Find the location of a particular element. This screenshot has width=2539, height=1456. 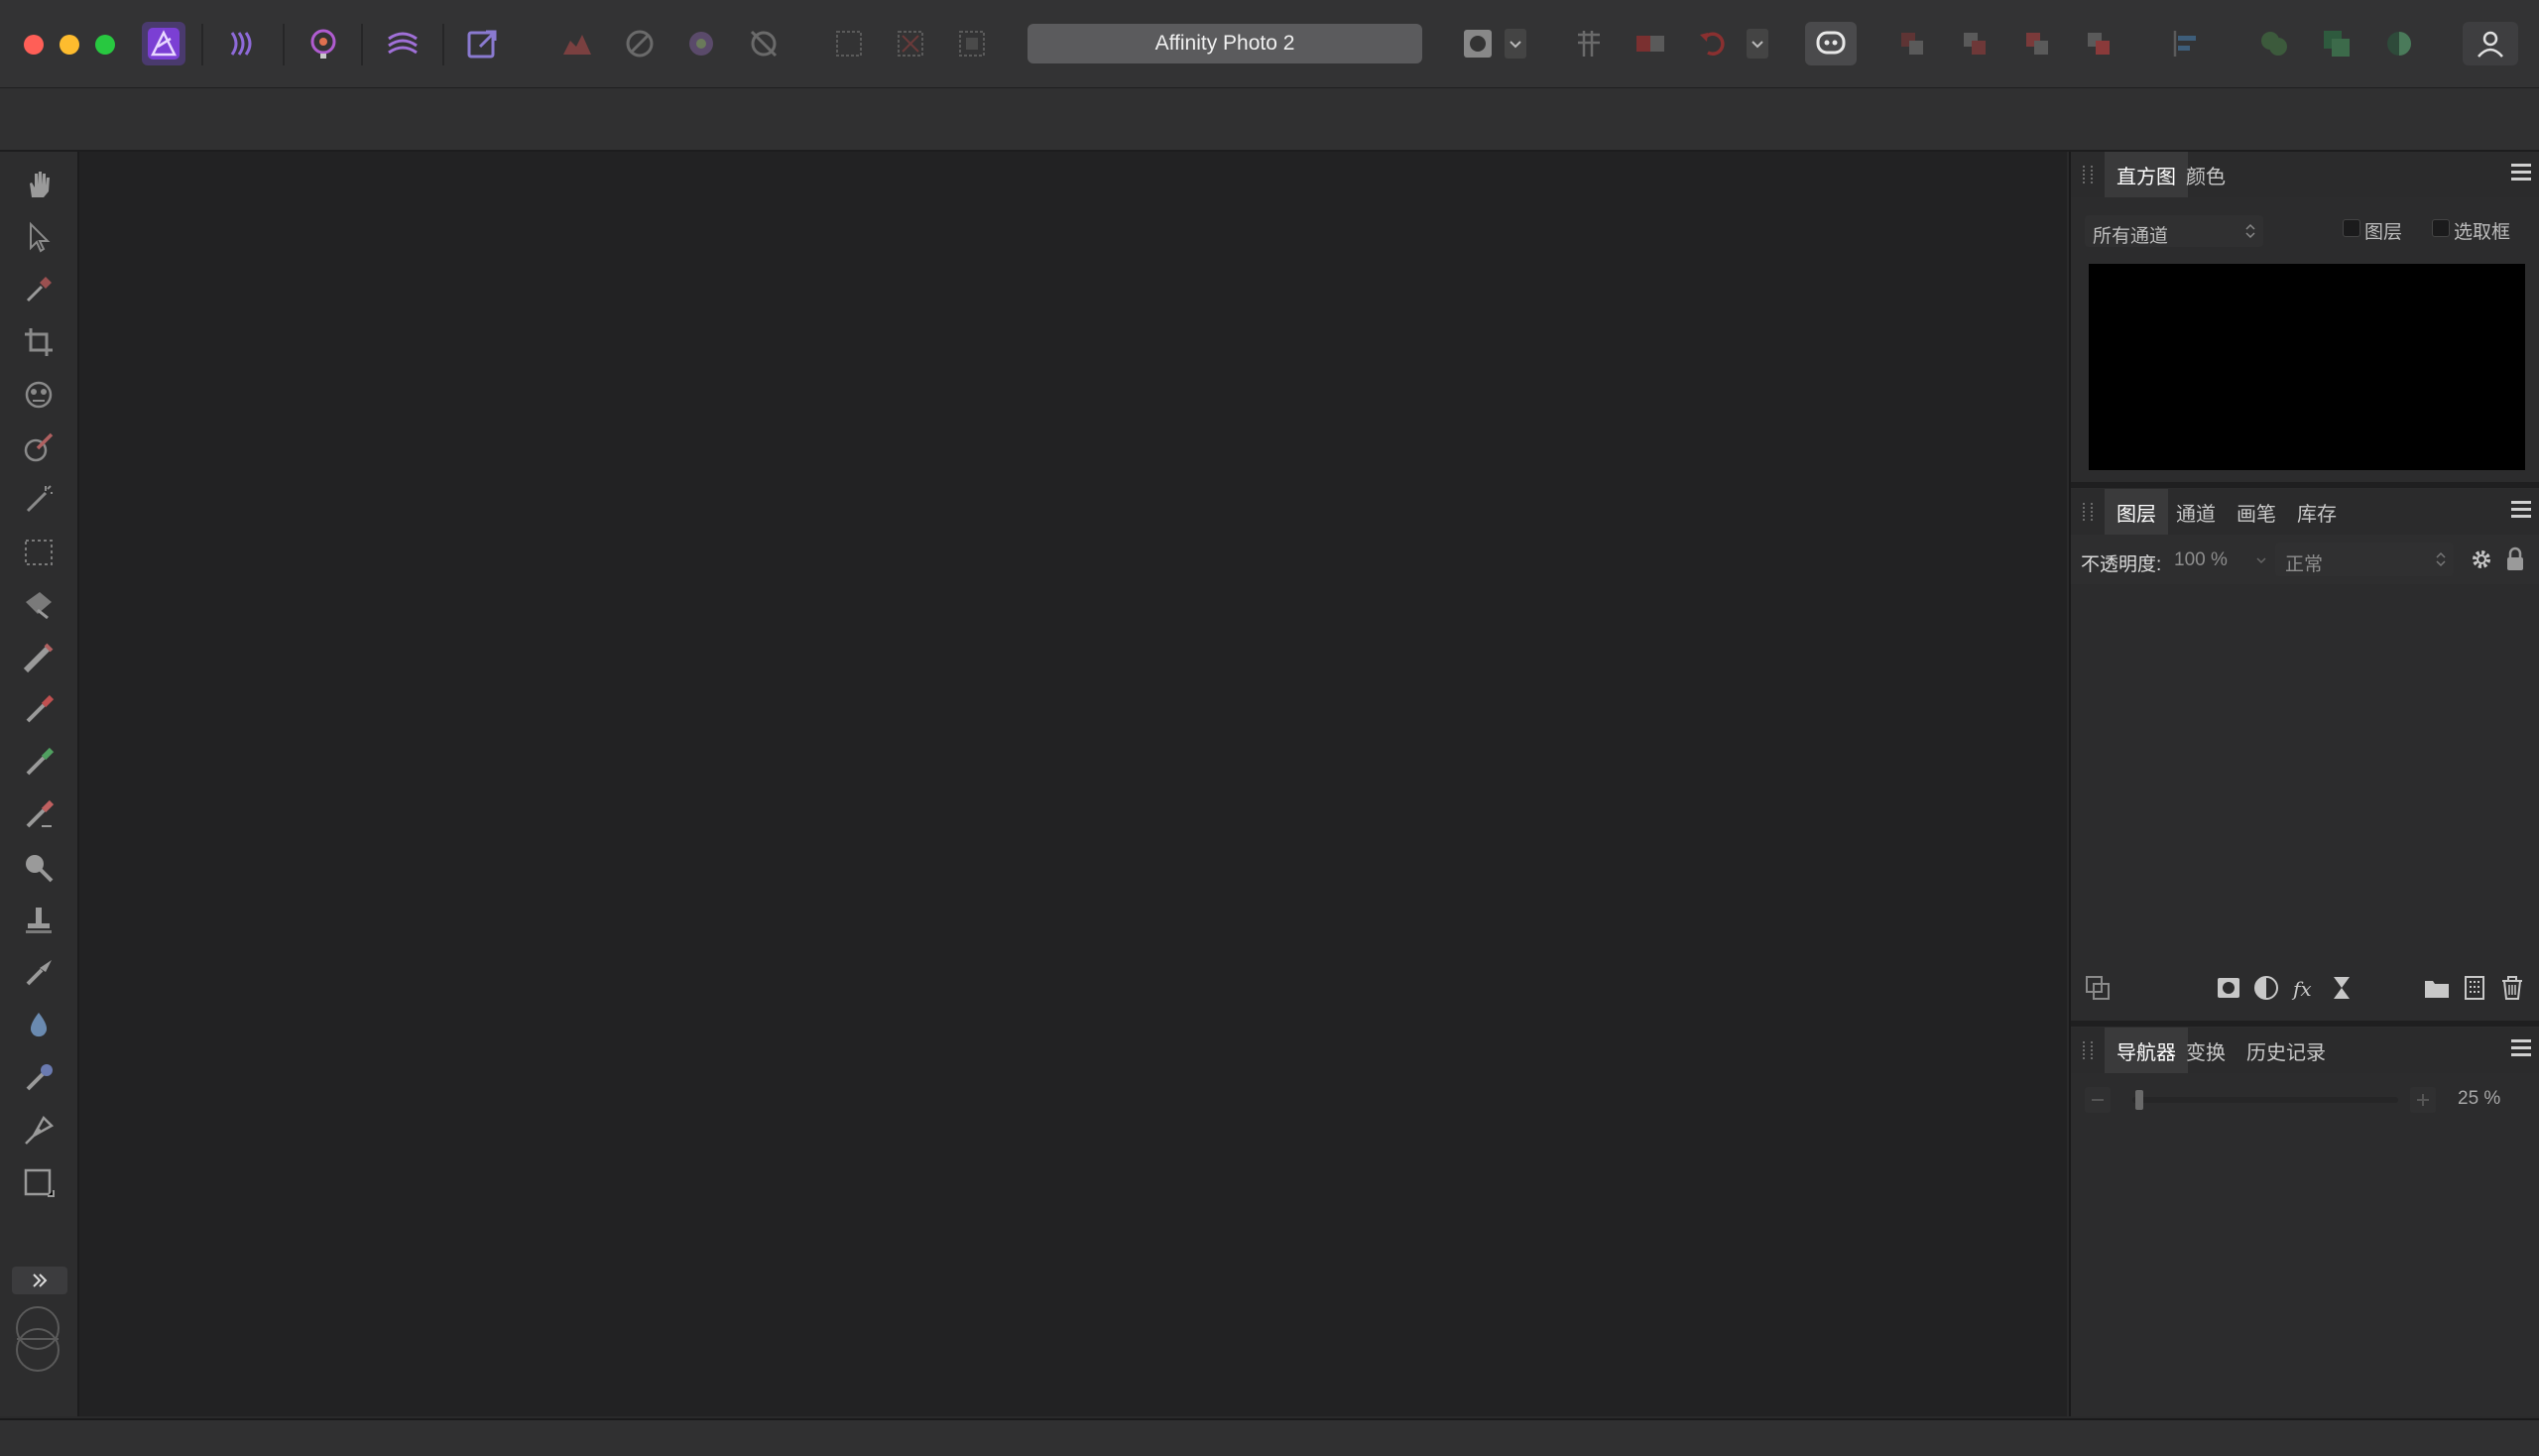

tab-transform: 变换 is located at coordinates (2206, 1050).